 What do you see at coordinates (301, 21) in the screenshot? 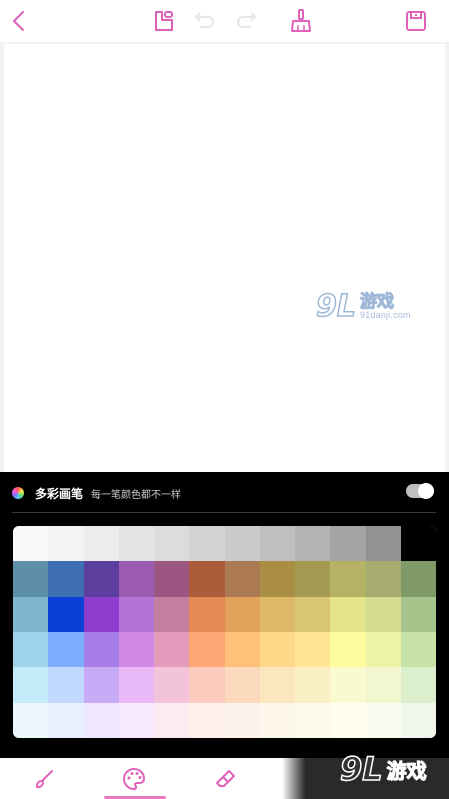
I see `clear-broom-icon` at bounding box center [301, 21].